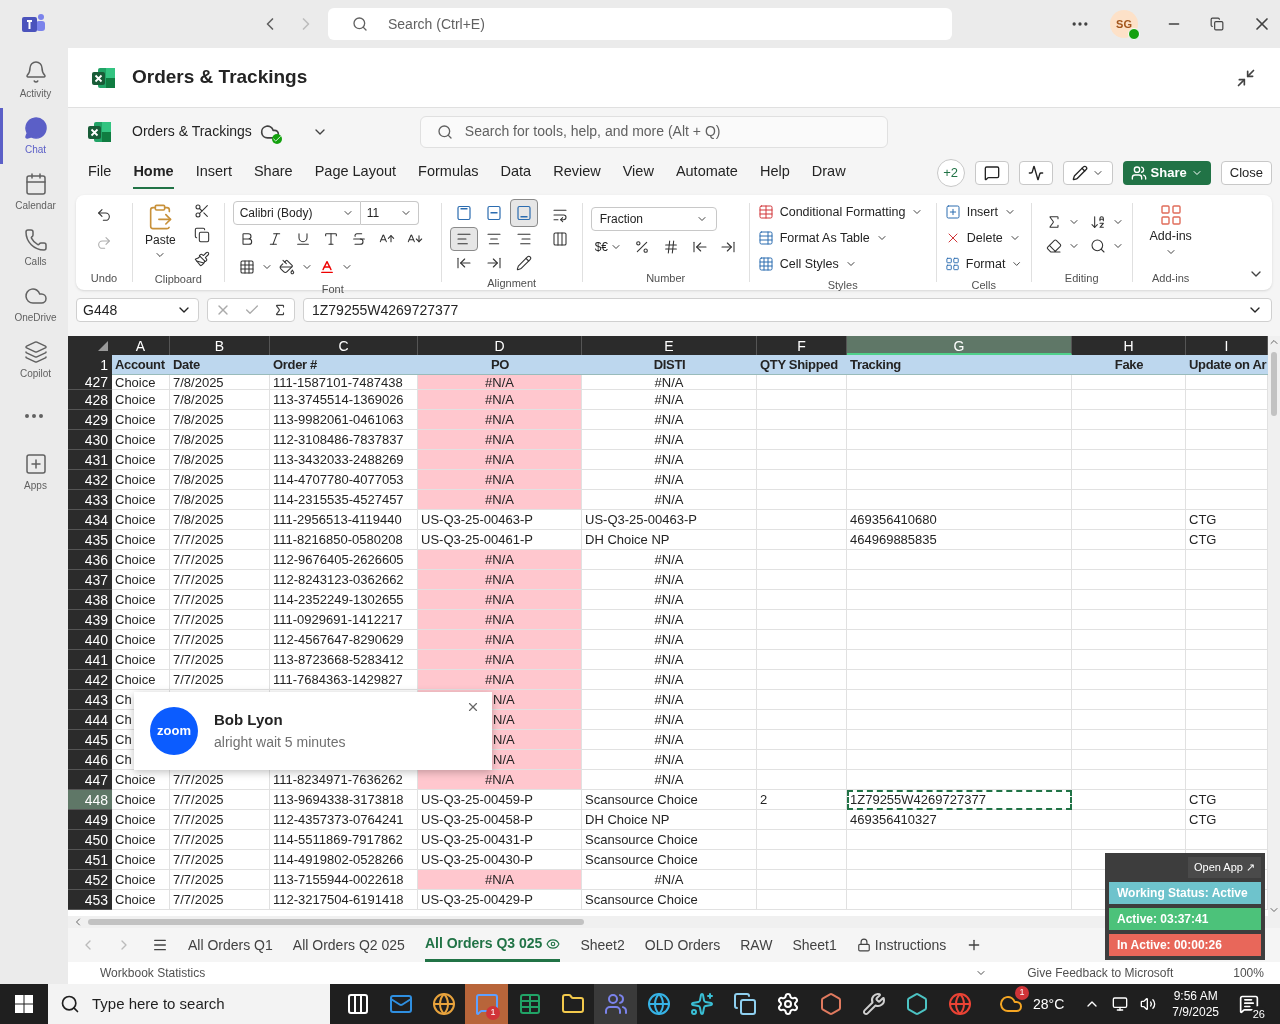  I want to click on name-box: G448, so click(137, 310).